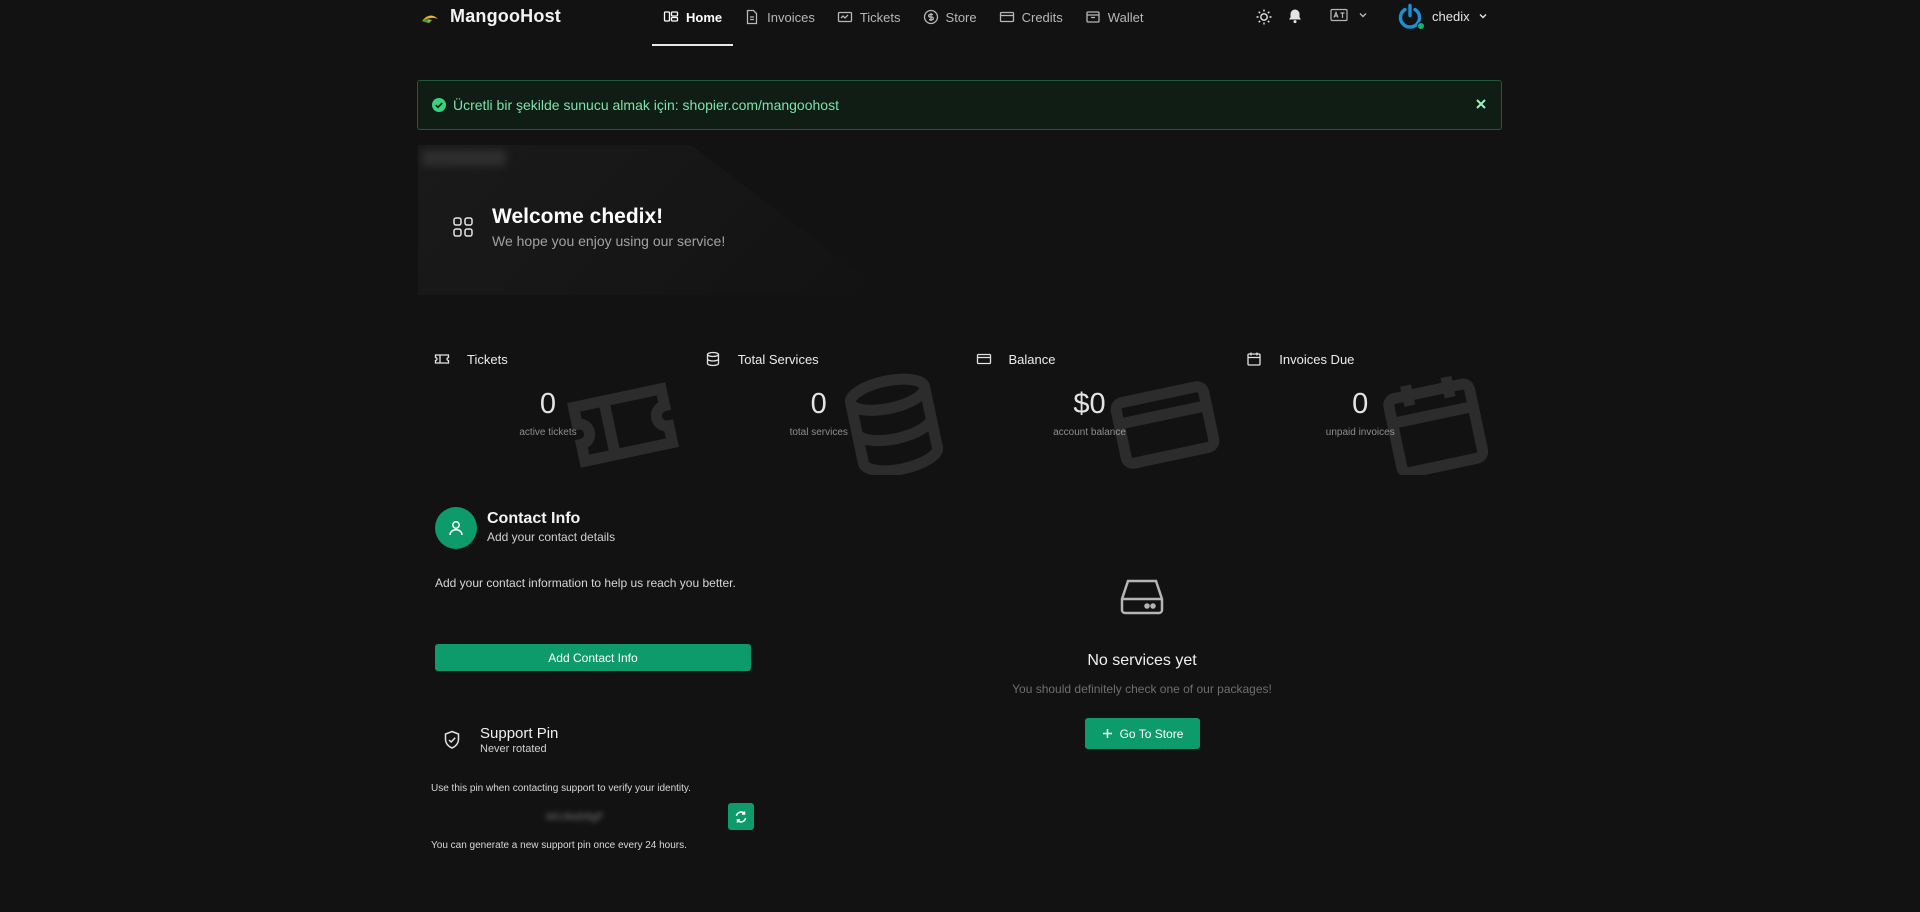 The height and width of the screenshot is (912, 1920). What do you see at coordinates (1164, 425) in the screenshot?
I see `credit-card-watermark-icon` at bounding box center [1164, 425].